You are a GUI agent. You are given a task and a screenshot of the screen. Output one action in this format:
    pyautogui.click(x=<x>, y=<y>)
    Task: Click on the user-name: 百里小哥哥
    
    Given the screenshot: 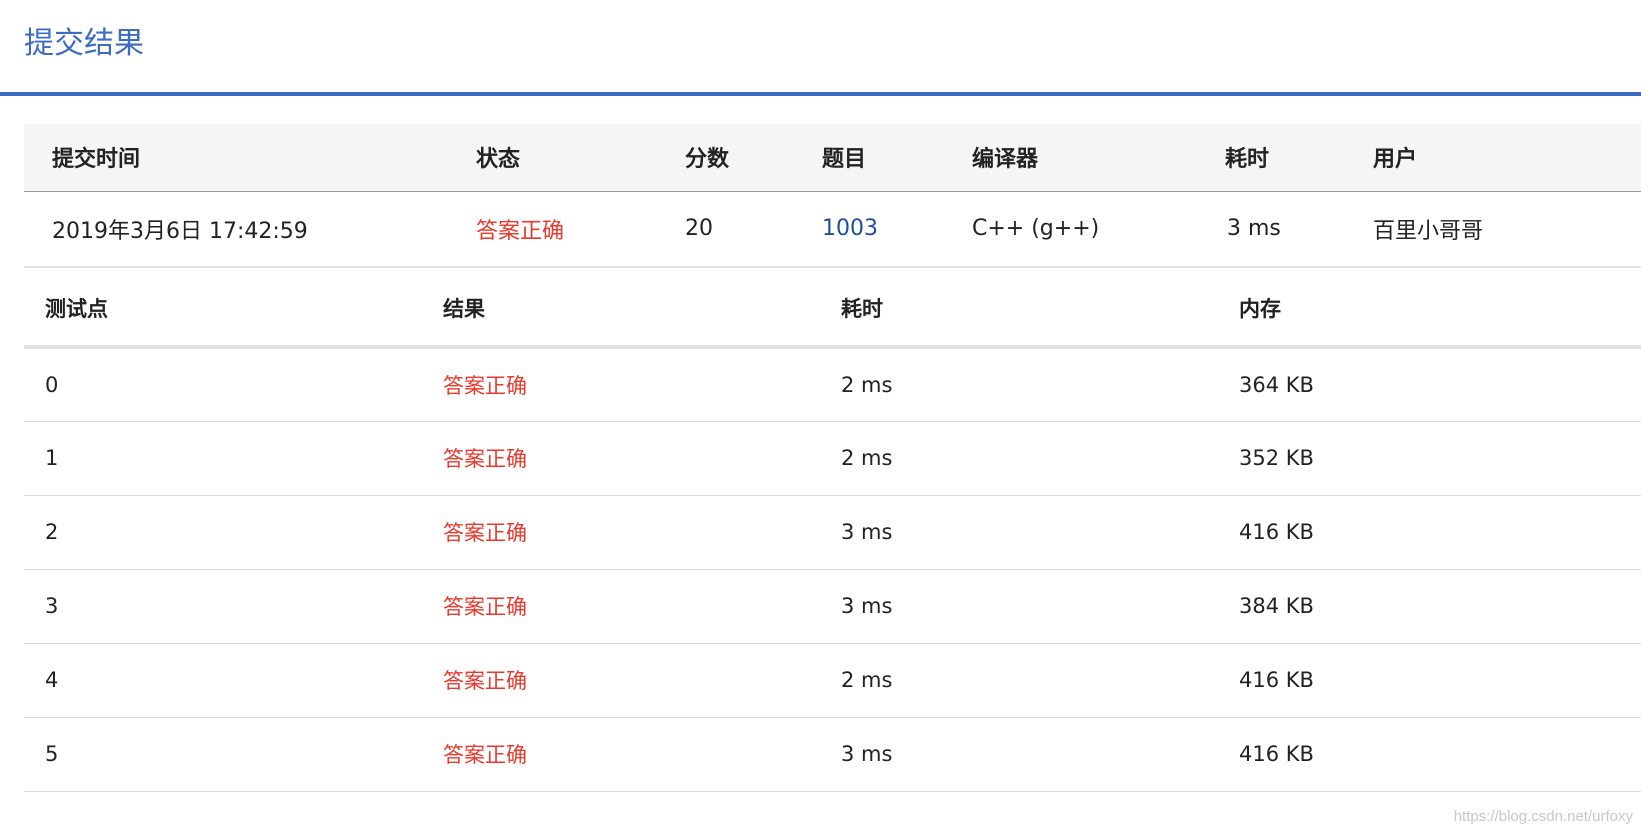 What is the action you would take?
    pyautogui.click(x=1428, y=231)
    